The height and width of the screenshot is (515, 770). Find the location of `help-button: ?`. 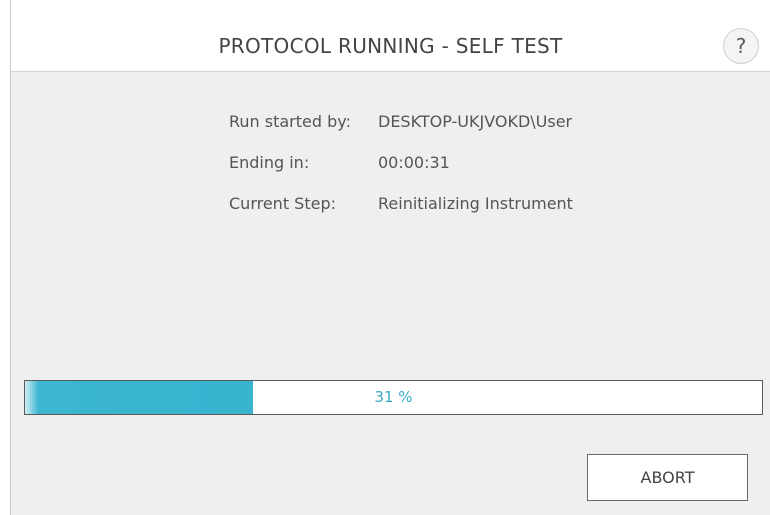

help-button: ? is located at coordinates (741, 46).